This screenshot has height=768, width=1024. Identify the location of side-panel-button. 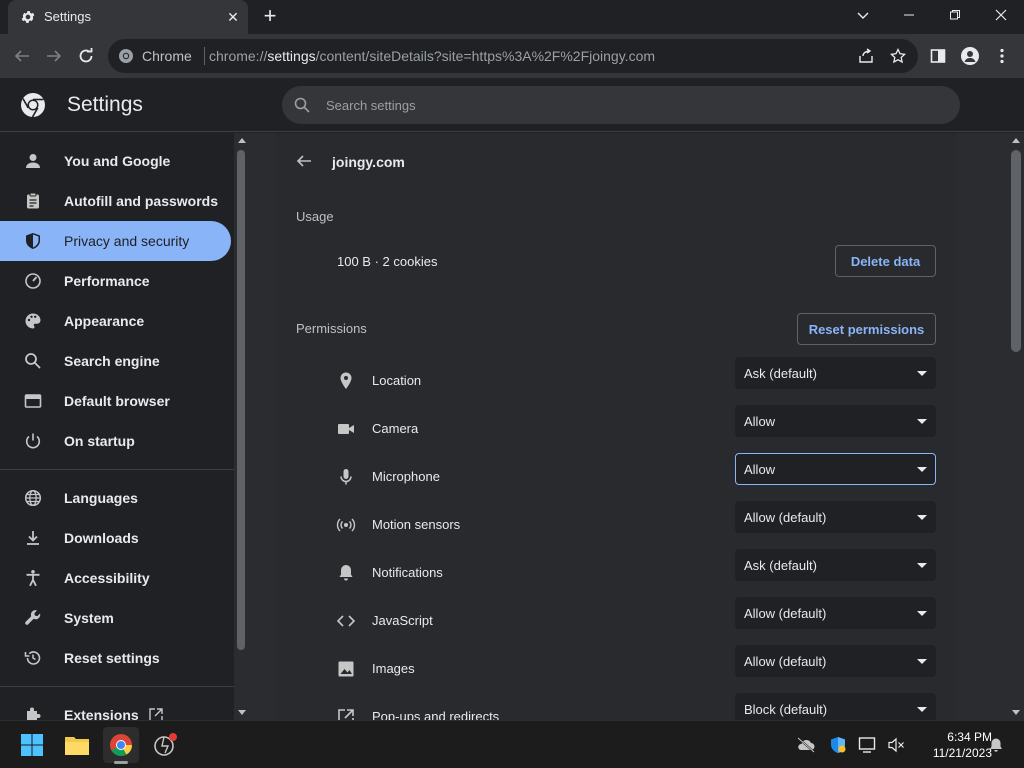
(938, 56).